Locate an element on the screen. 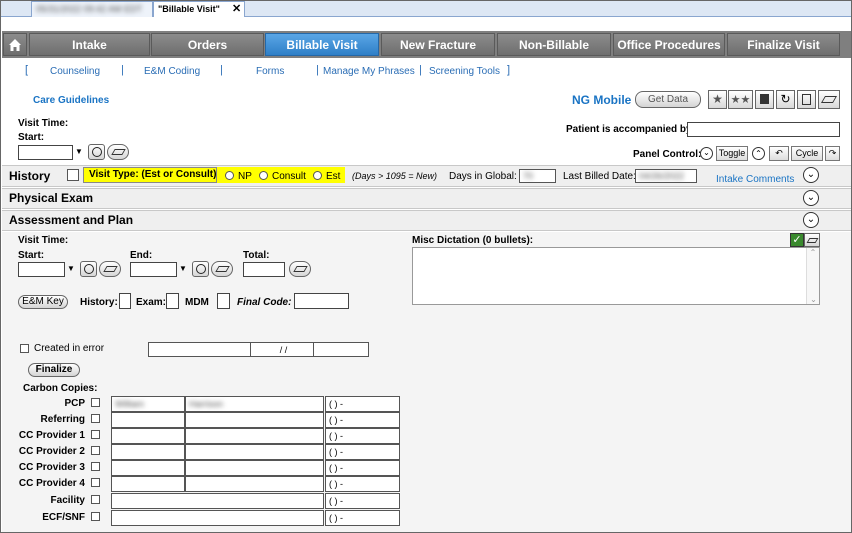  cc-row-last-name-input: Harrison is located at coordinates (254, 404).